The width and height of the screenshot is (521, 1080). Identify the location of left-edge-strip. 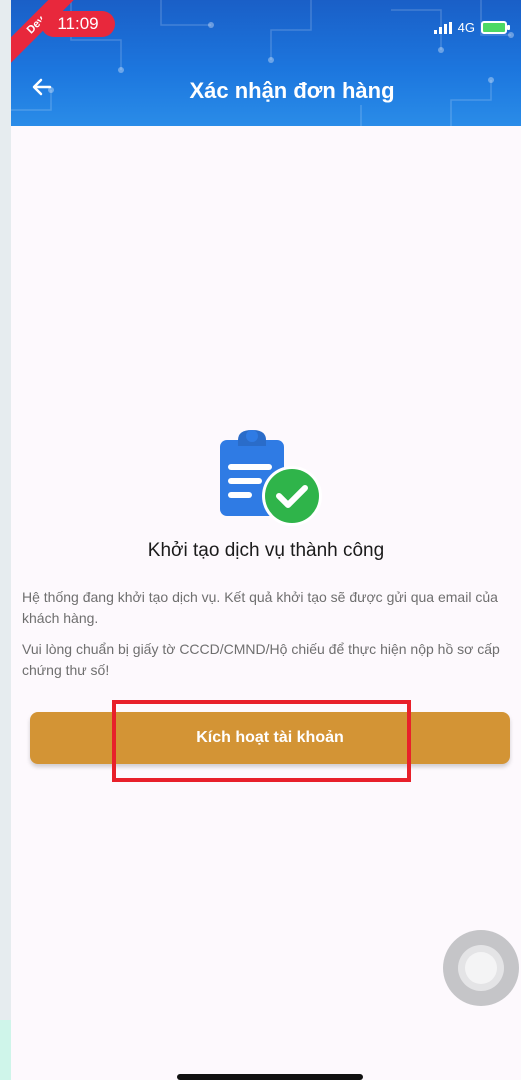
(5, 540).